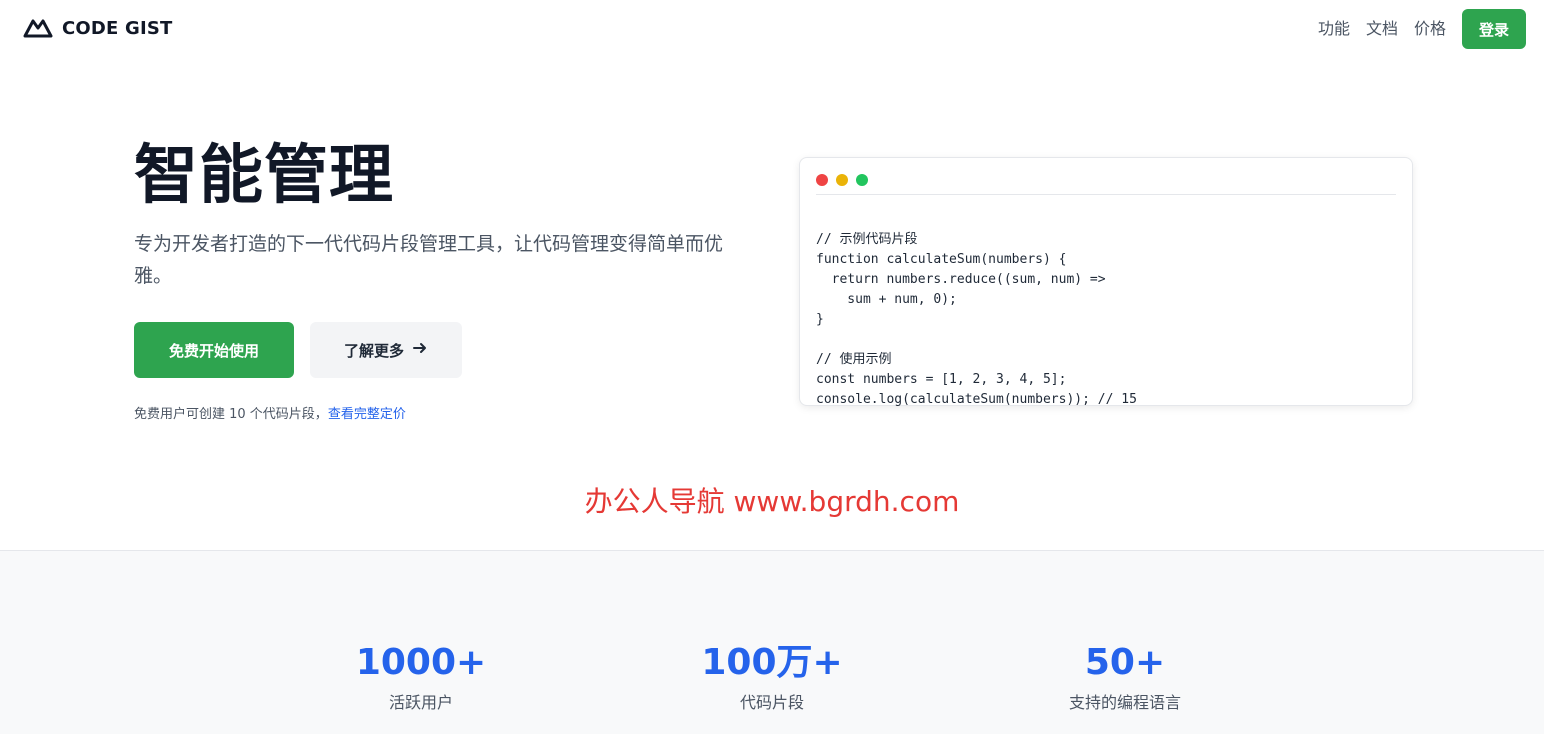  I want to click on stat-active-users: 1000+ 活跃用户, so click(421, 677).